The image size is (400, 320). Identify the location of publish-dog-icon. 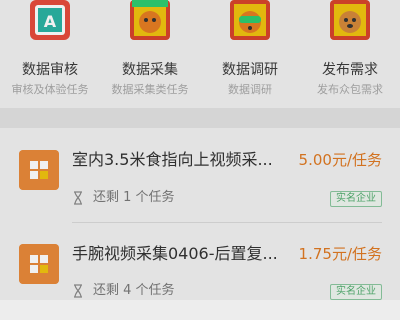
(350, 20).